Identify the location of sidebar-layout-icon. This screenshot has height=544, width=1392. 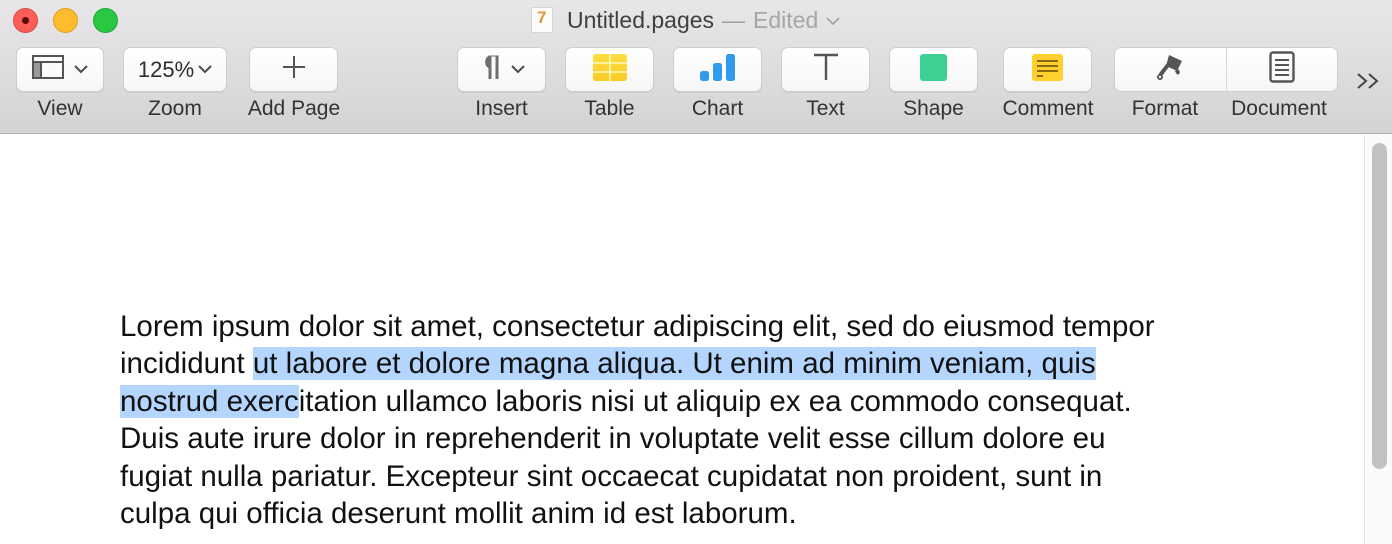
(48, 69).